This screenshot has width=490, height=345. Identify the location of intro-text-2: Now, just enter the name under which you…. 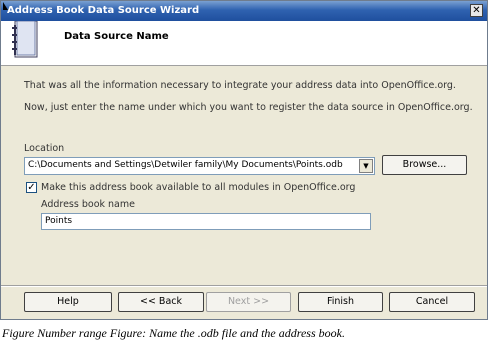
(248, 107).